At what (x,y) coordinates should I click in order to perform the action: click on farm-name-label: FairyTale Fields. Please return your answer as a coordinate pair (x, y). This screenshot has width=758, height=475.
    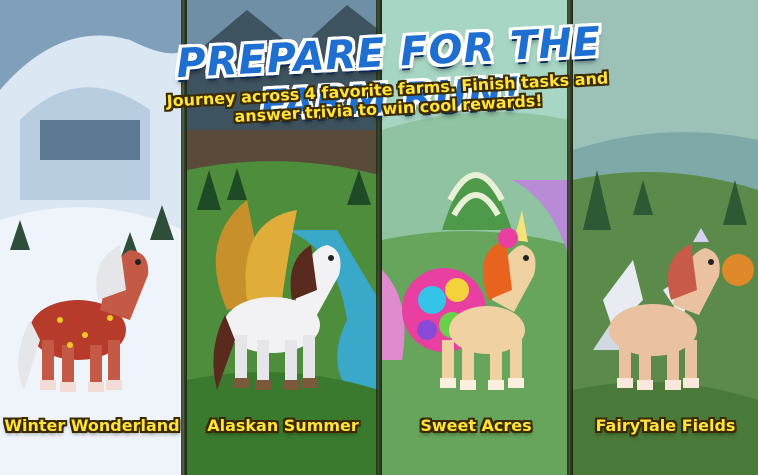
    Looking at the image, I should click on (665, 425).